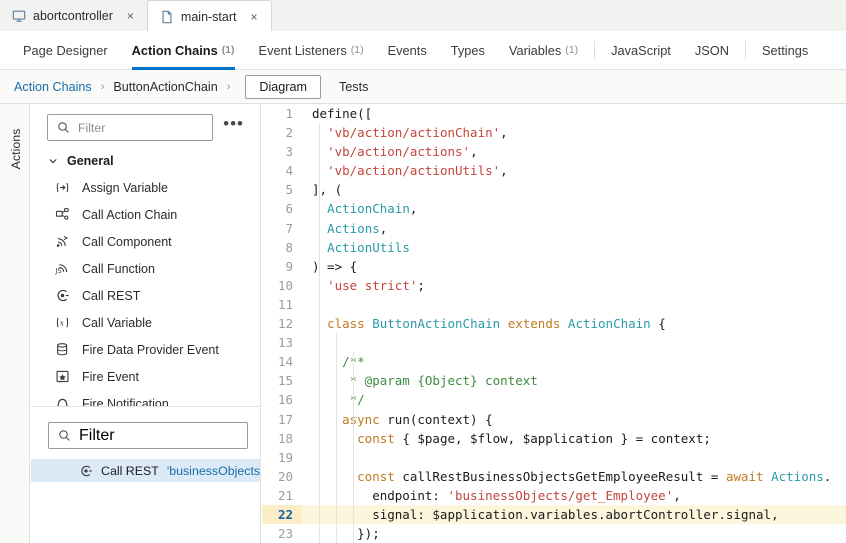 Image resolution: width=846 pixels, height=543 pixels. Describe the element at coordinates (145, 322) in the screenshot. I see `palette-item-call-variable: x Call Variable` at that location.